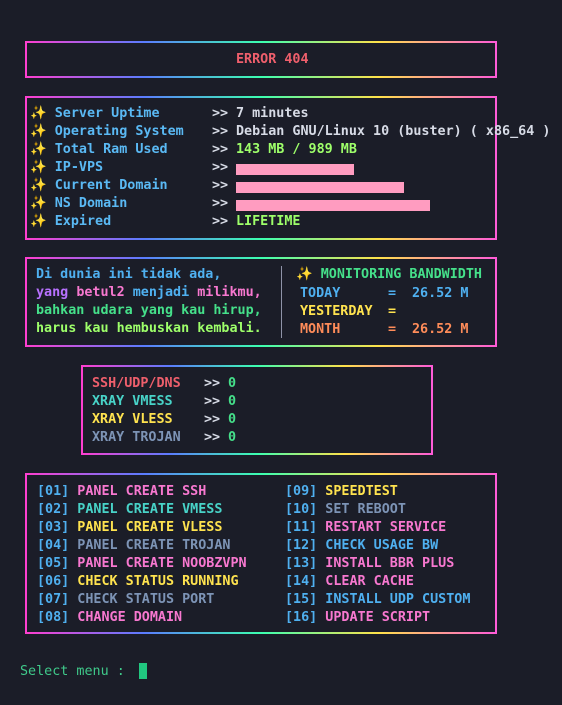 The image size is (562, 705). I want to click on menu-item-label: PANEL CREATE SSH, so click(138, 491).